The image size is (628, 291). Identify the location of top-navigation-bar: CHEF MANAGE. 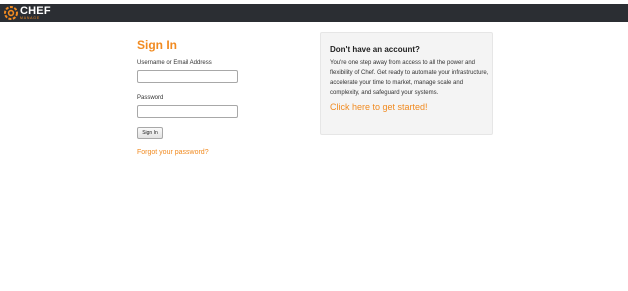
(314, 13).